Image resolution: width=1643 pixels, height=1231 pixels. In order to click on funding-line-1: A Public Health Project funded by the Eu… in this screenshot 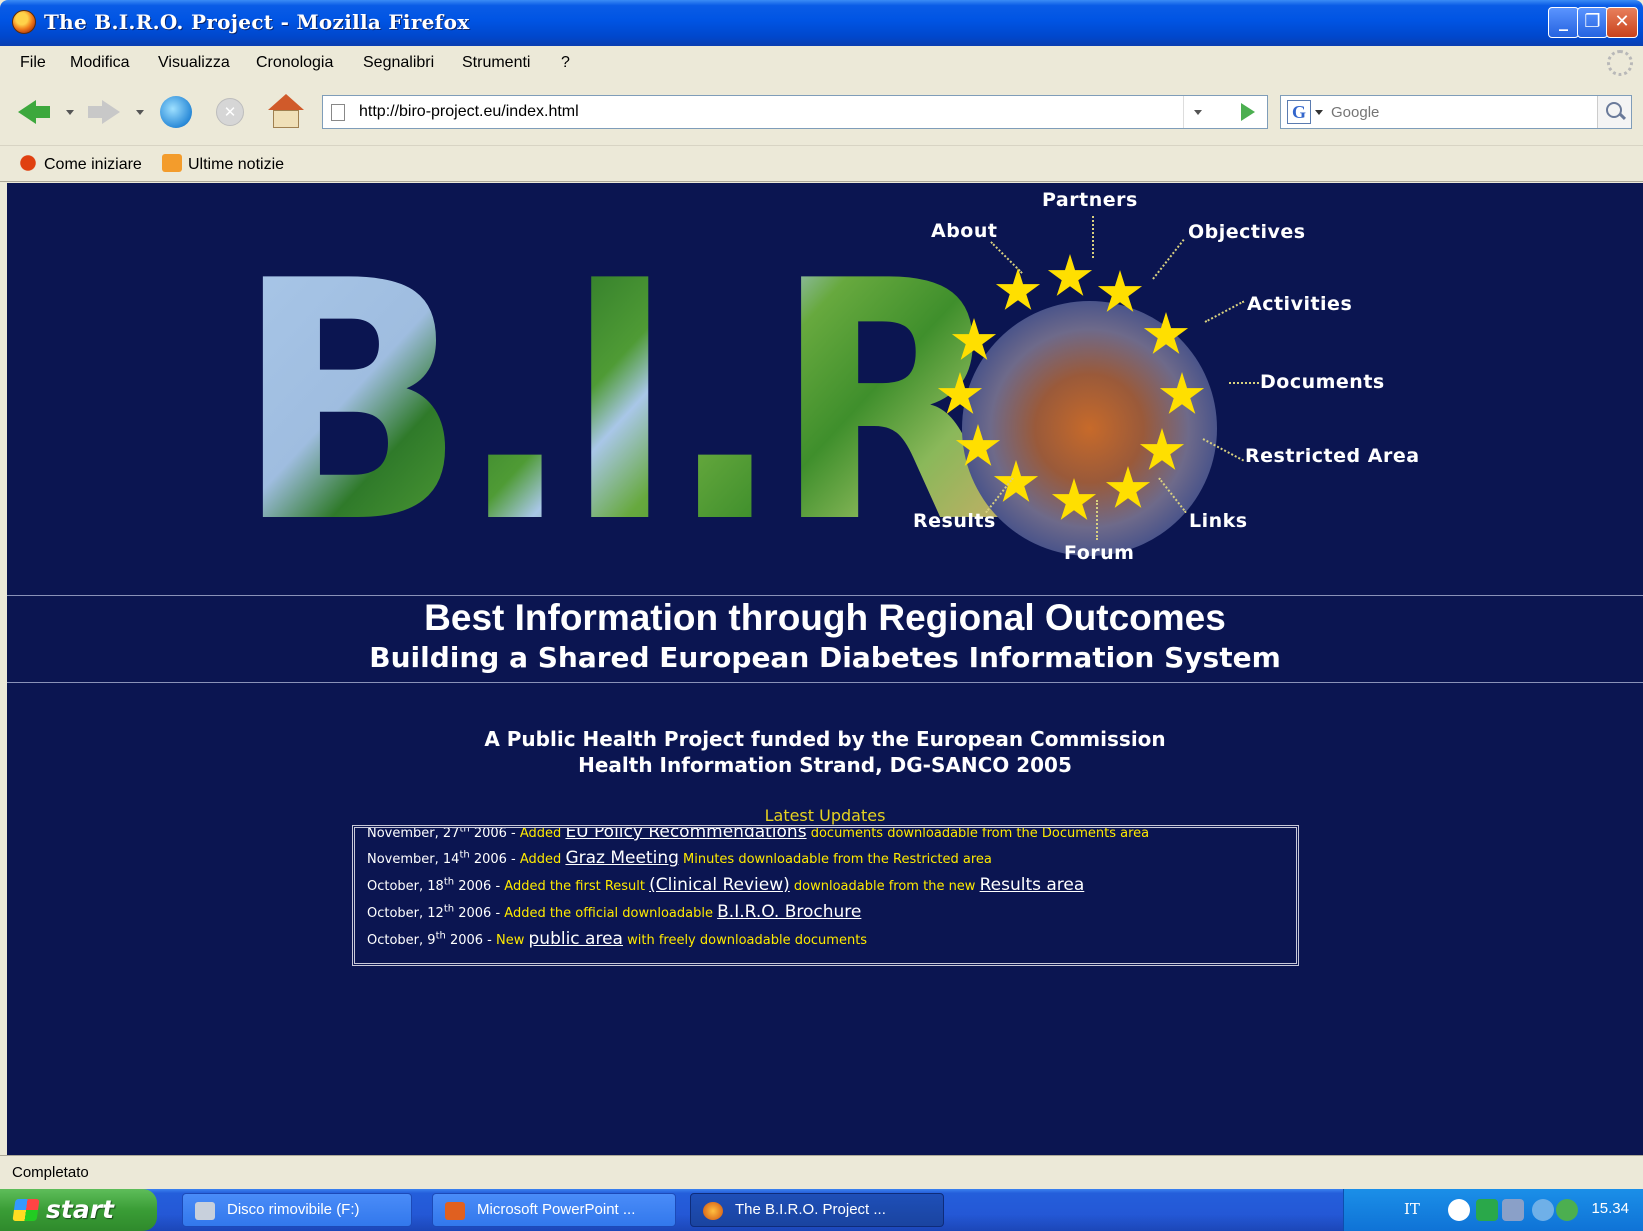, I will do `click(825, 739)`.